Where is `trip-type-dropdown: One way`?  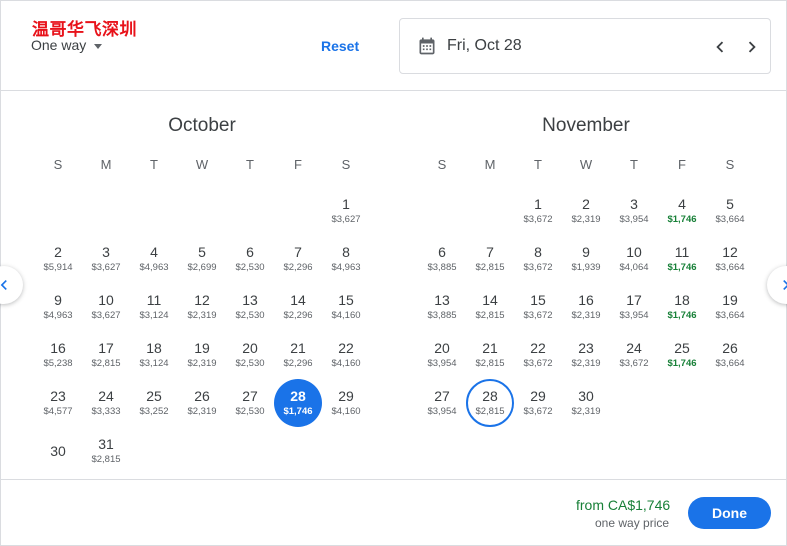
trip-type-dropdown: One way is located at coordinates (67, 45).